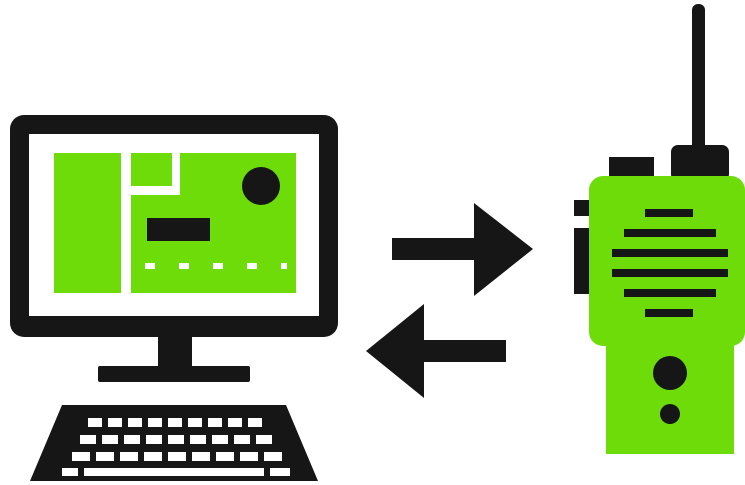 The width and height of the screenshot is (745, 485). I want to click on arrow-left-icon, so click(436, 351).